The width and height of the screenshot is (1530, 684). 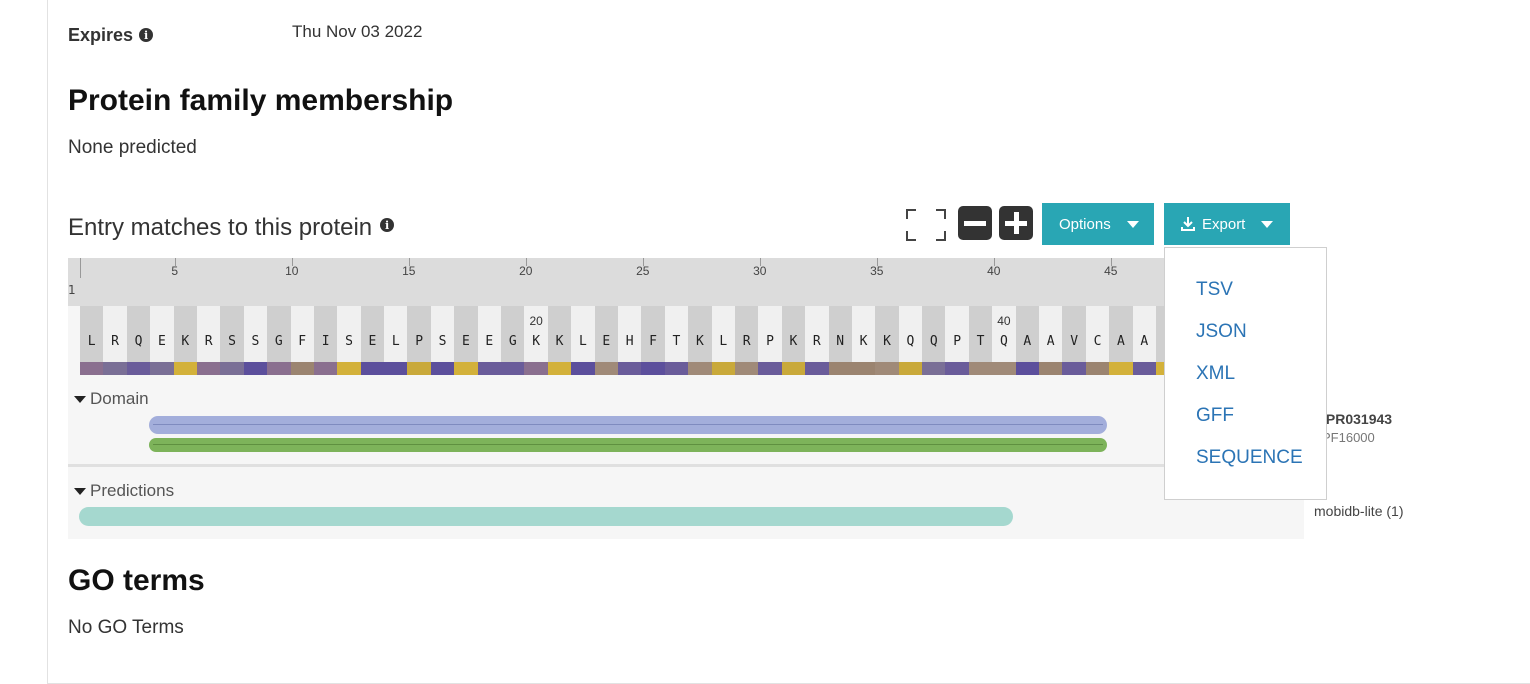 I want to click on pfam-match-bar, so click(x=628, y=445).